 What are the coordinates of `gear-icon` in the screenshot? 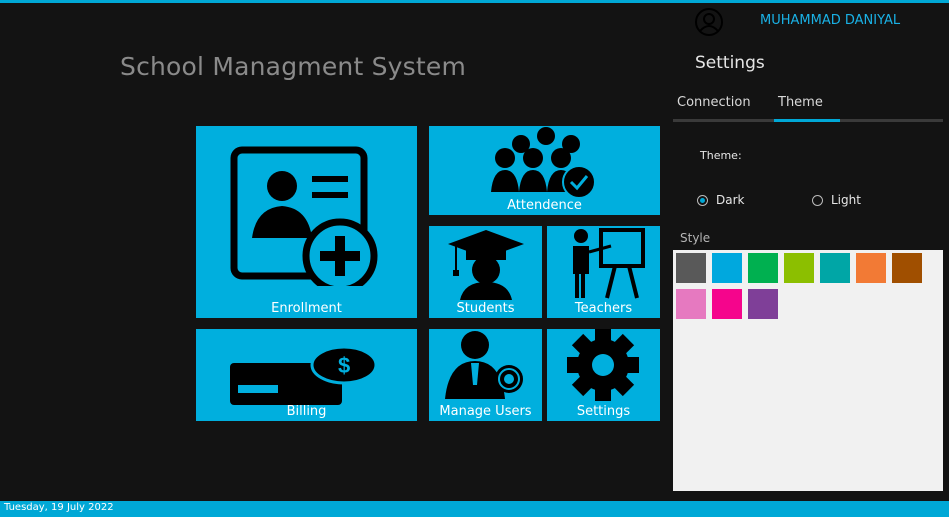 It's located at (603, 365).